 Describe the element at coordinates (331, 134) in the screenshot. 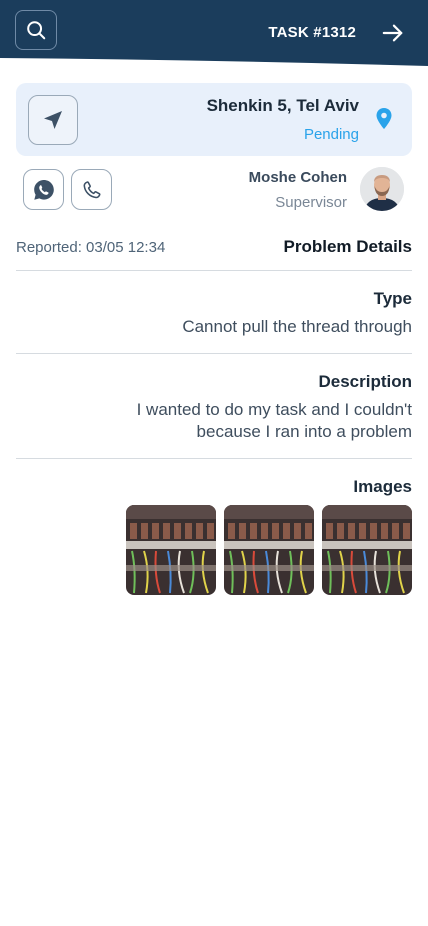

I see `status-badge: Pending` at that location.